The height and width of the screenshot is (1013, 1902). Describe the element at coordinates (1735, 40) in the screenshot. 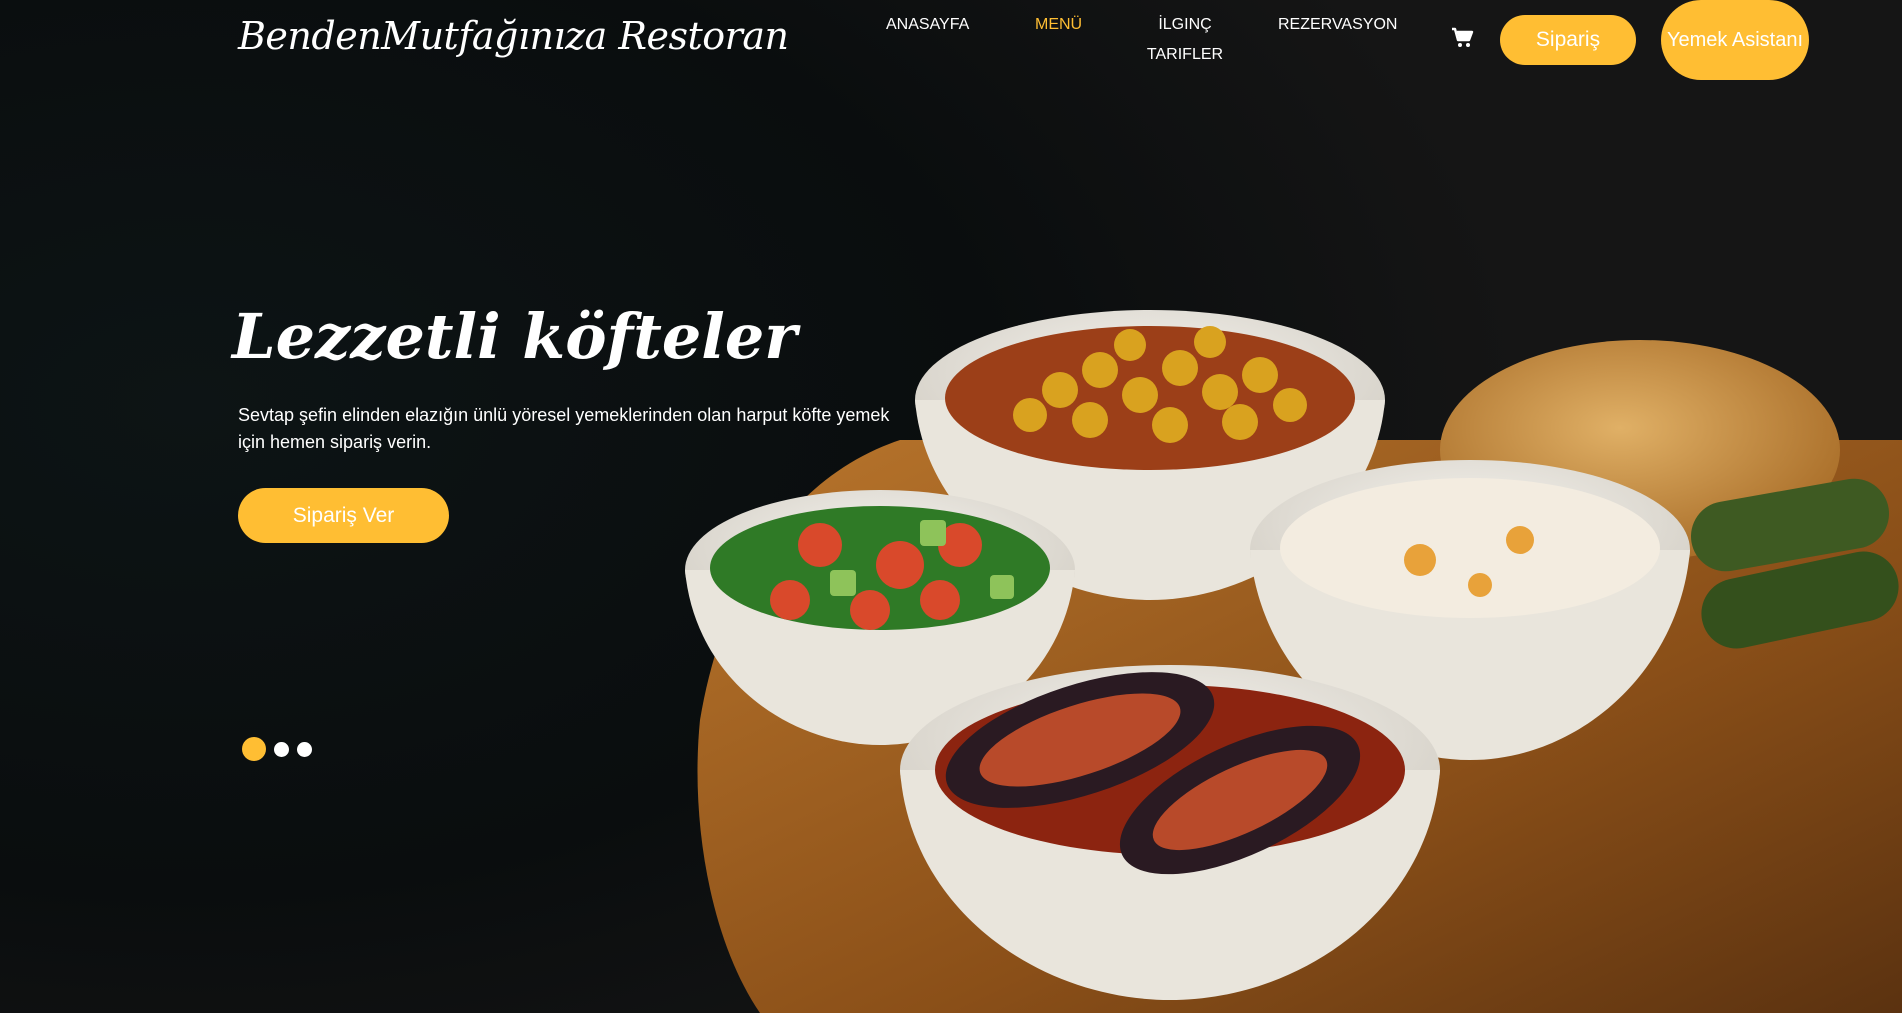

I see `food-assistant-button: Yemek Asistanı` at that location.